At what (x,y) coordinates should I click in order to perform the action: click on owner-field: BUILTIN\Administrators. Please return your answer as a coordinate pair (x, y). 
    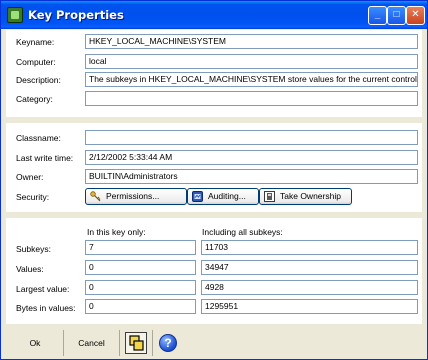
    Looking at the image, I should click on (251, 176).